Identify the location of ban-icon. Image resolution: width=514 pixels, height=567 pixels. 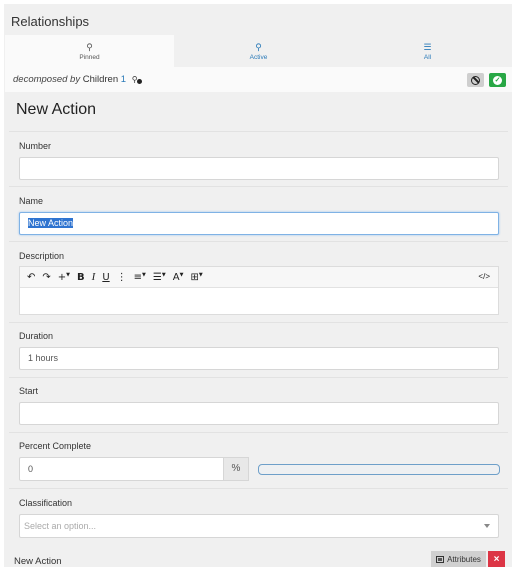
(475, 80).